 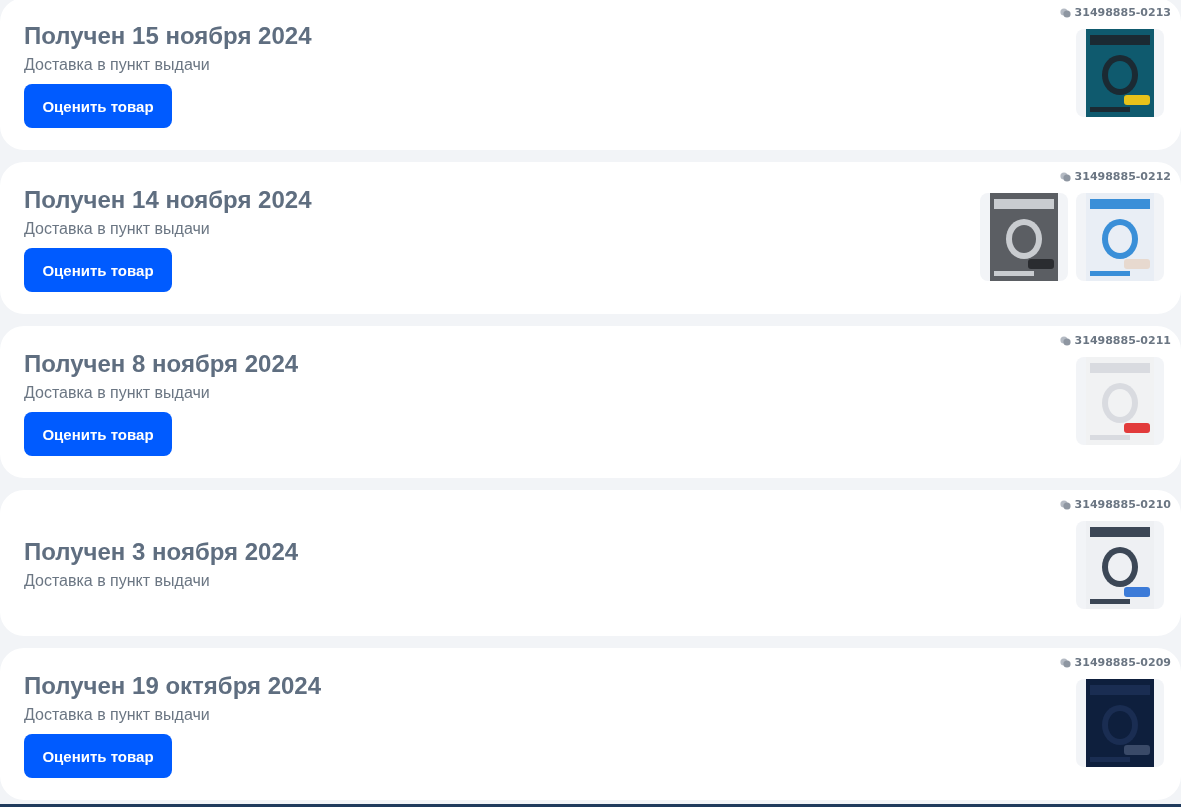 What do you see at coordinates (161, 364) in the screenshot?
I see `order-title: Получен 8 ноября 2024` at bounding box center [161, 364].